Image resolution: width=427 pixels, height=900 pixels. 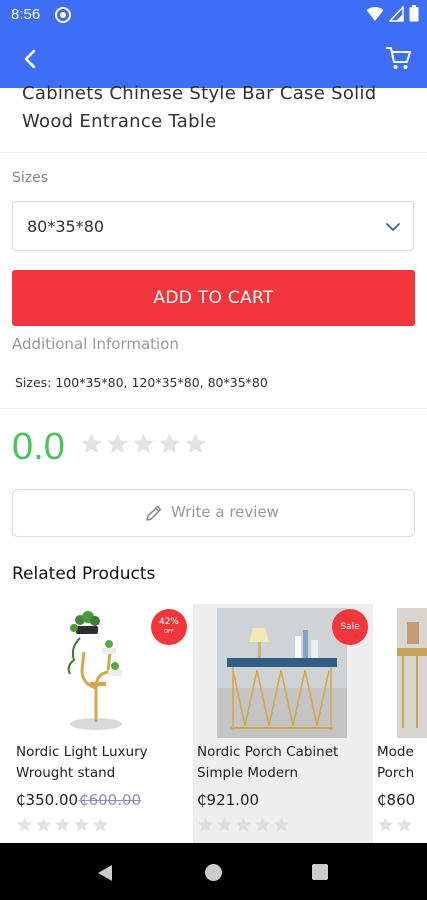 I want to click on product-card-price: ₵860, so click(x=396, y=800).